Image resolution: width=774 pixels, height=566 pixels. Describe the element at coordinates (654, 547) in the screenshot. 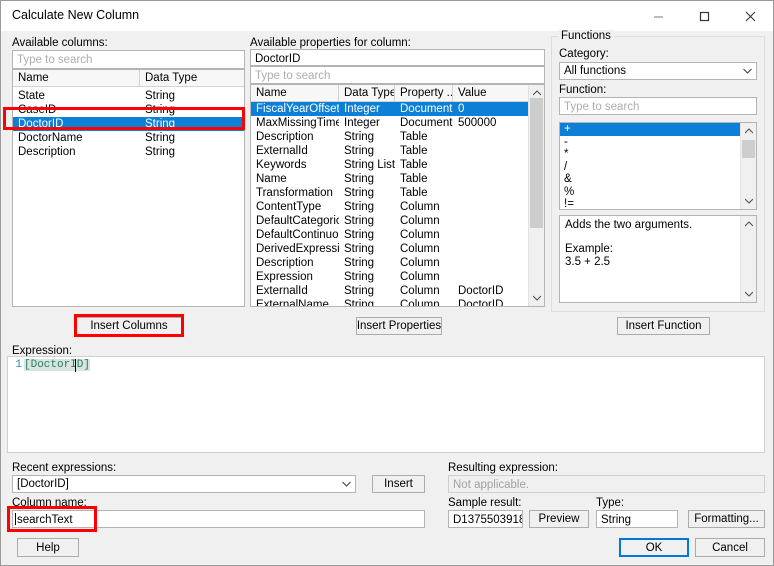

I see `ok-button: OK` at that location.